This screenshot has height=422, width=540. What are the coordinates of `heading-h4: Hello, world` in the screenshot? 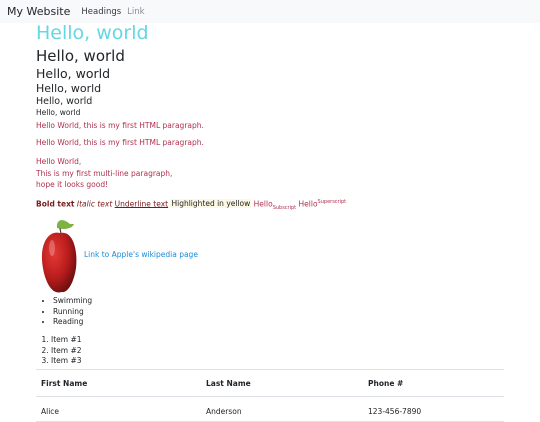 It's located at (69, 89).